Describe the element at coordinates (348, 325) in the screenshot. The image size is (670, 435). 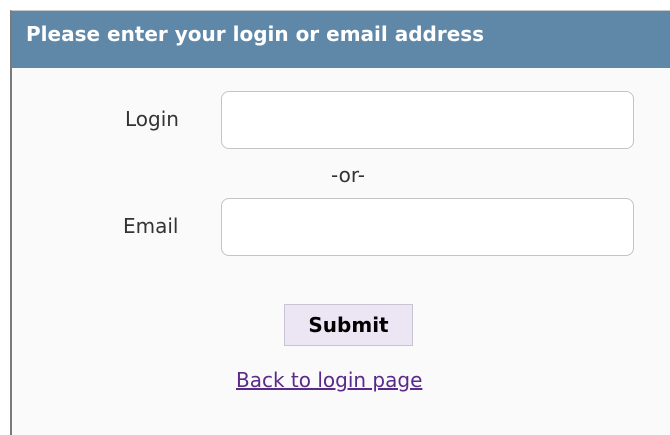
I see `submit-button: Submit` at that location.